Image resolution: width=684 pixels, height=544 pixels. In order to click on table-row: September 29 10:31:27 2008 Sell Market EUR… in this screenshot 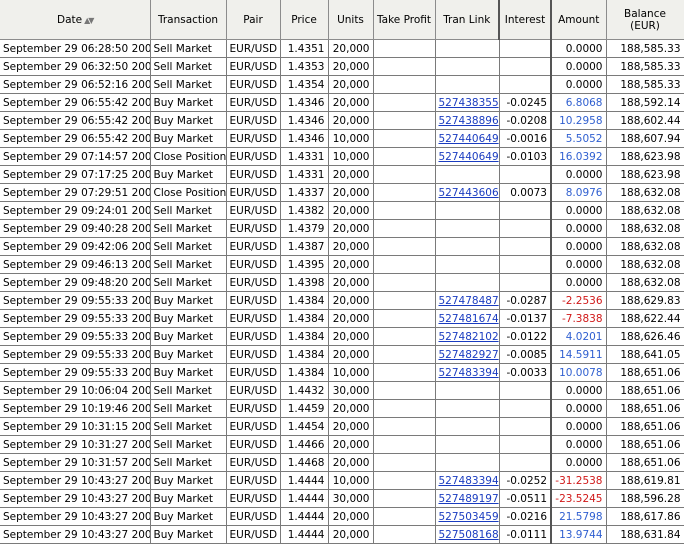, I will do `click(342, 444)`.